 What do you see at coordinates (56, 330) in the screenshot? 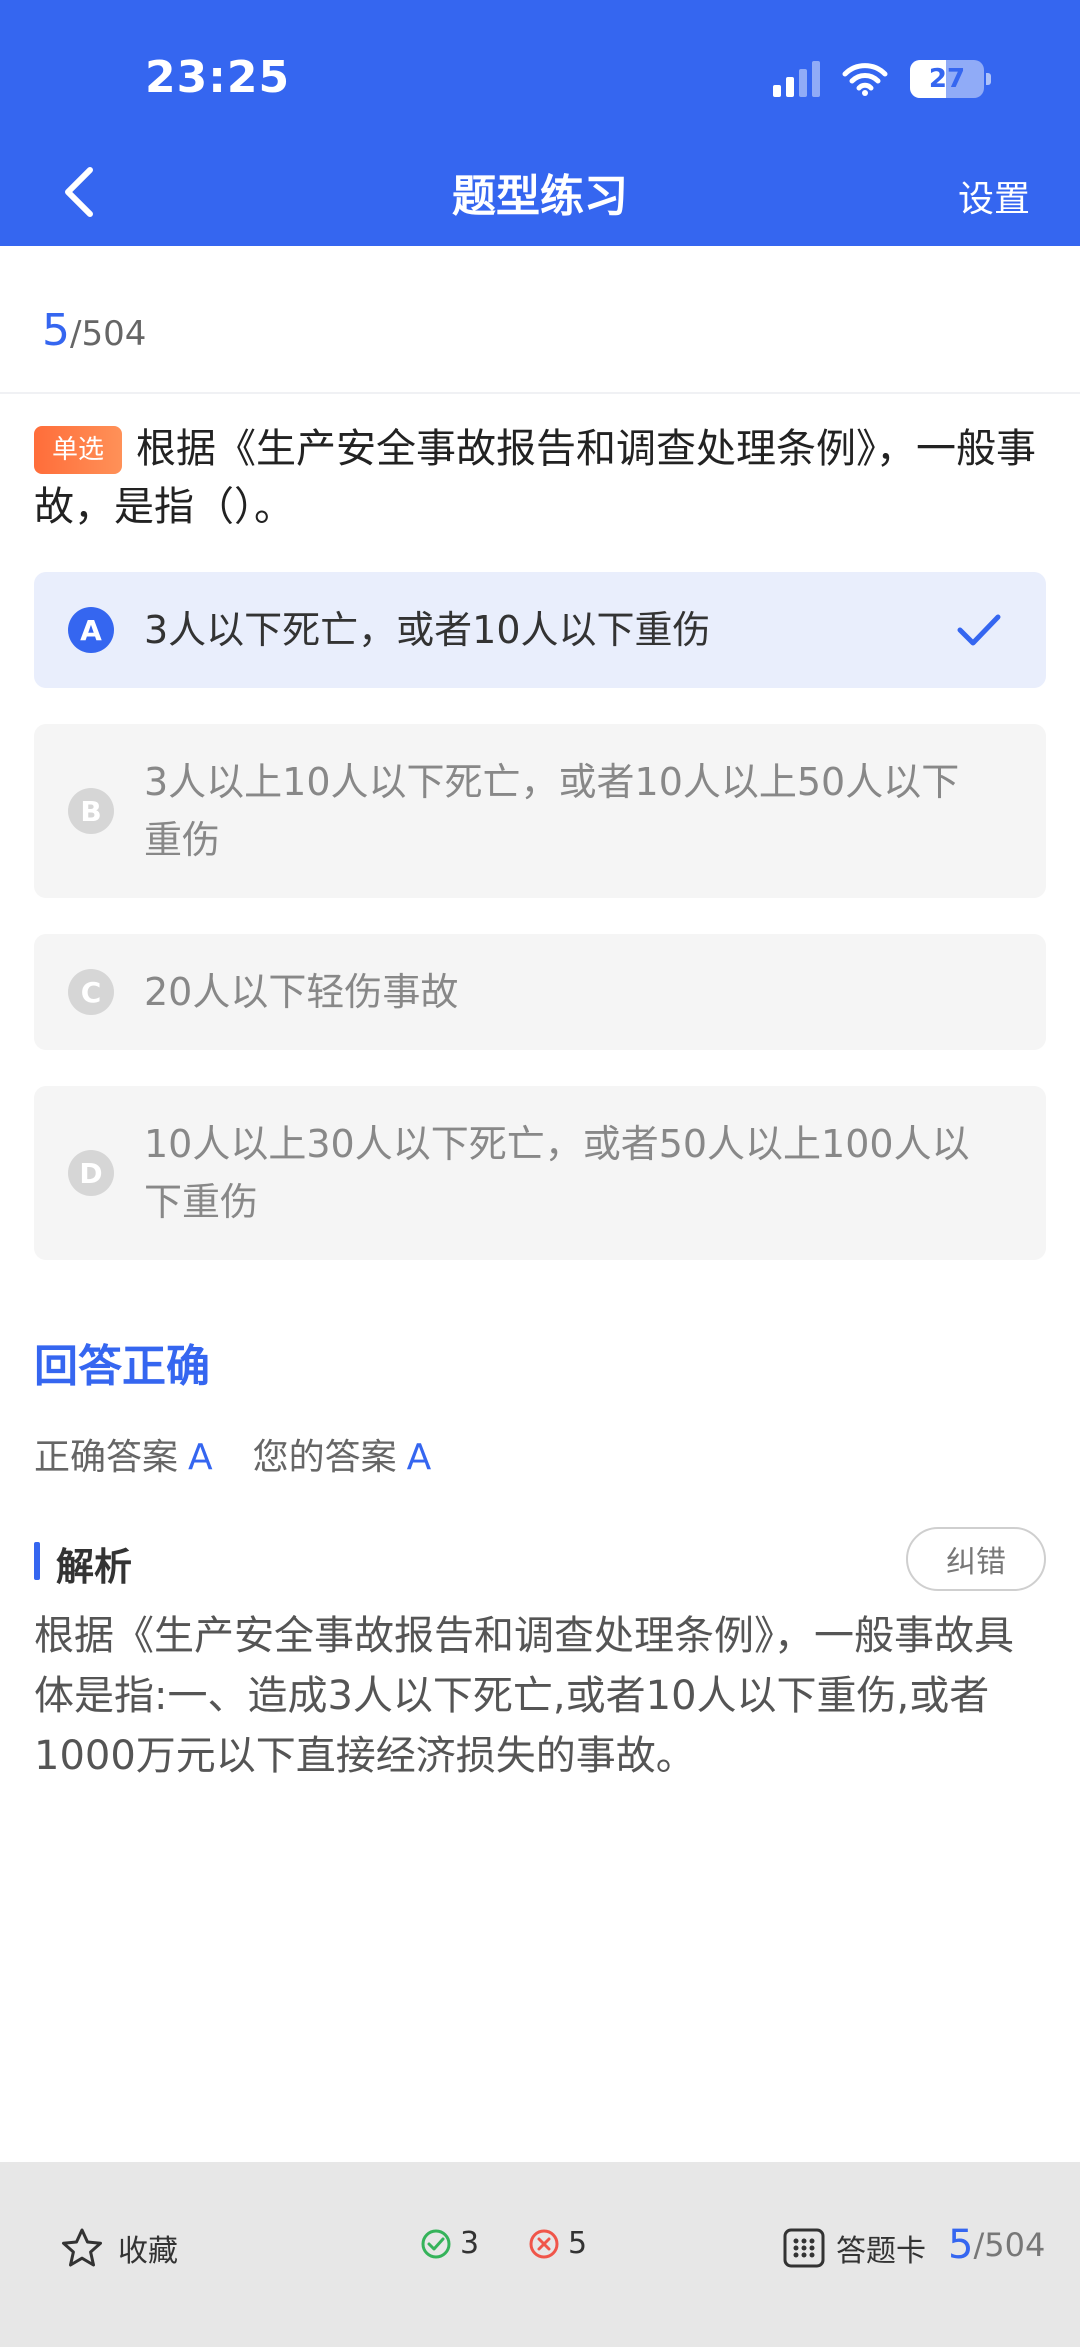
I see `progress-current: 5` at bounding box center [56, 330].